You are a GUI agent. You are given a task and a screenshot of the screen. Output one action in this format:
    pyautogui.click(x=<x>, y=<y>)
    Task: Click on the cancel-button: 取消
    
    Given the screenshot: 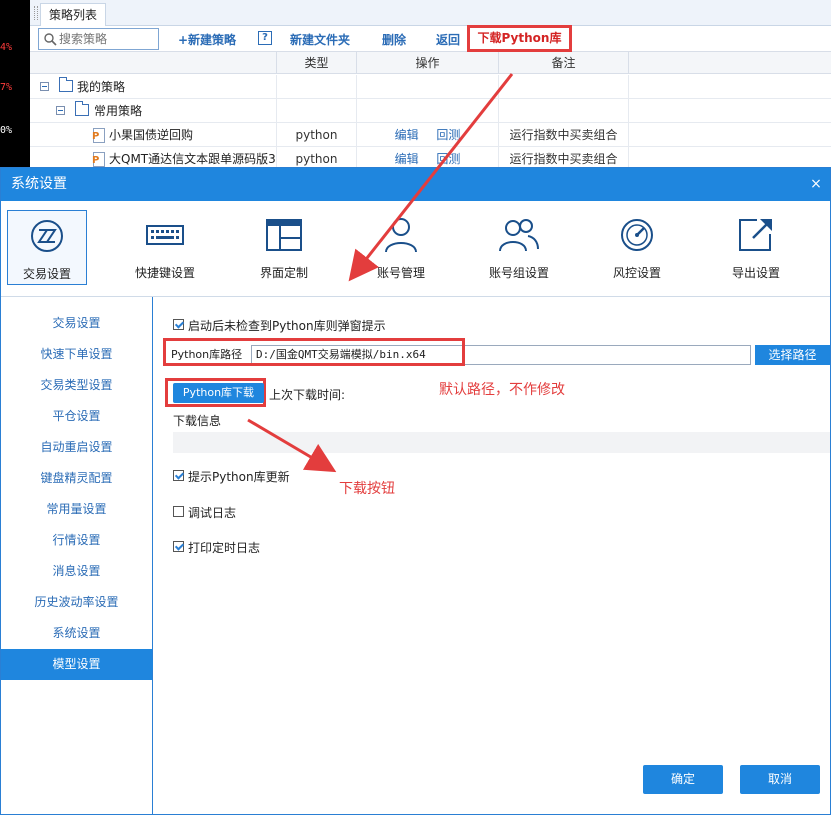 What is the action you would take?
    pyautogui.click(x=780, y=779)
    